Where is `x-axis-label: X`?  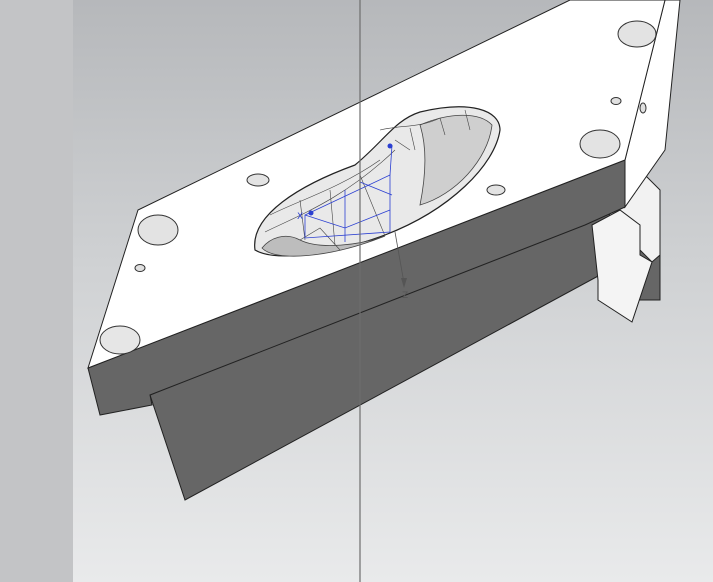 x-axis-label: X is located at coordinates (300, 217).